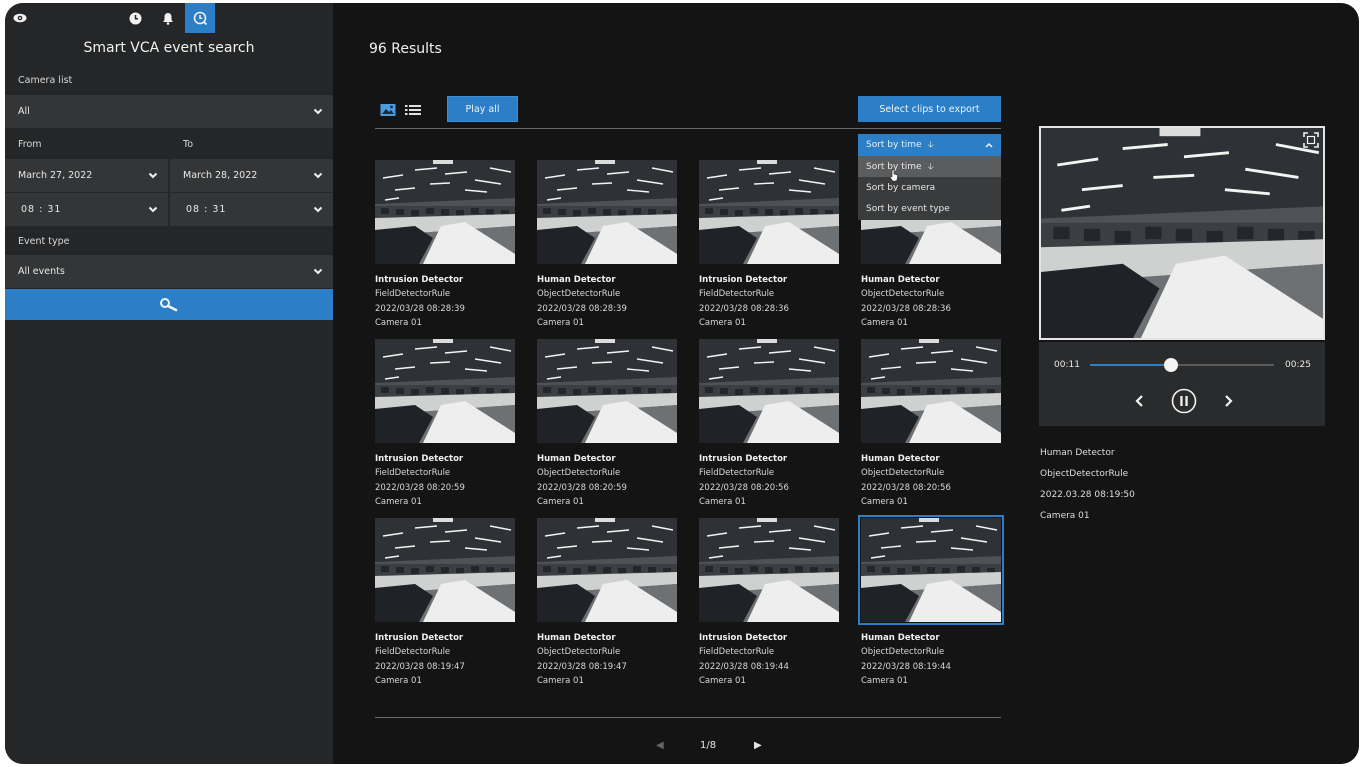 Image resolution: width=1364 pixels, height=767 pixels. I want to click on to-time-value: 08 : 31, so click(206, 209).